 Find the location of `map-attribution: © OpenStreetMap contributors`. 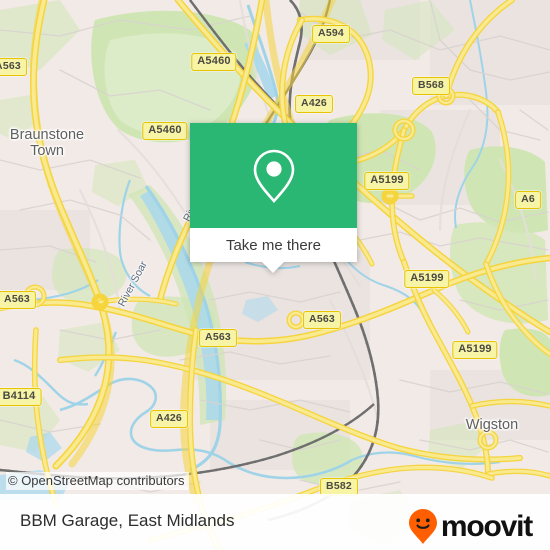

map-attribution: © OpenStreetMap contributors is located at coordinates (97, 481).